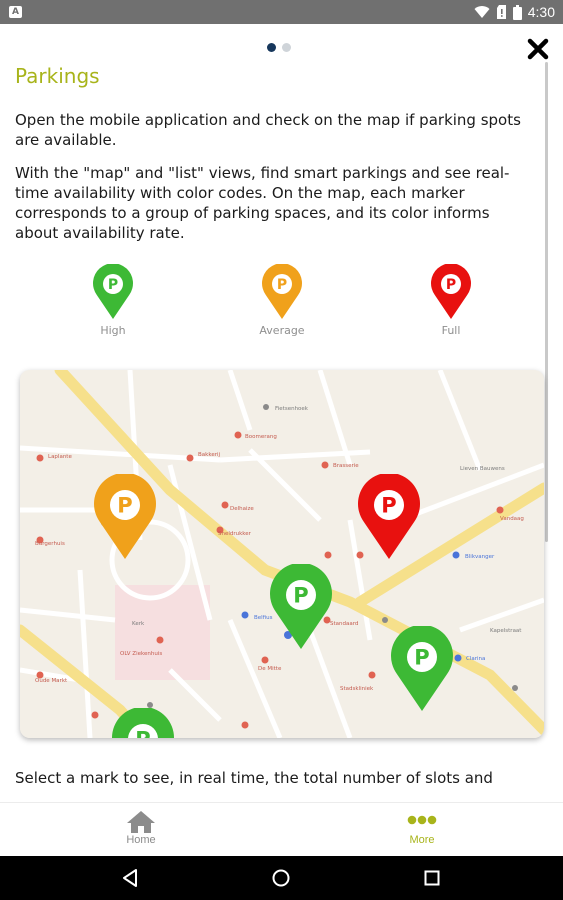  Describe the element at coordinates (51, 681) in the screenshot. I see `svg-text: Oude Markt` at that location.